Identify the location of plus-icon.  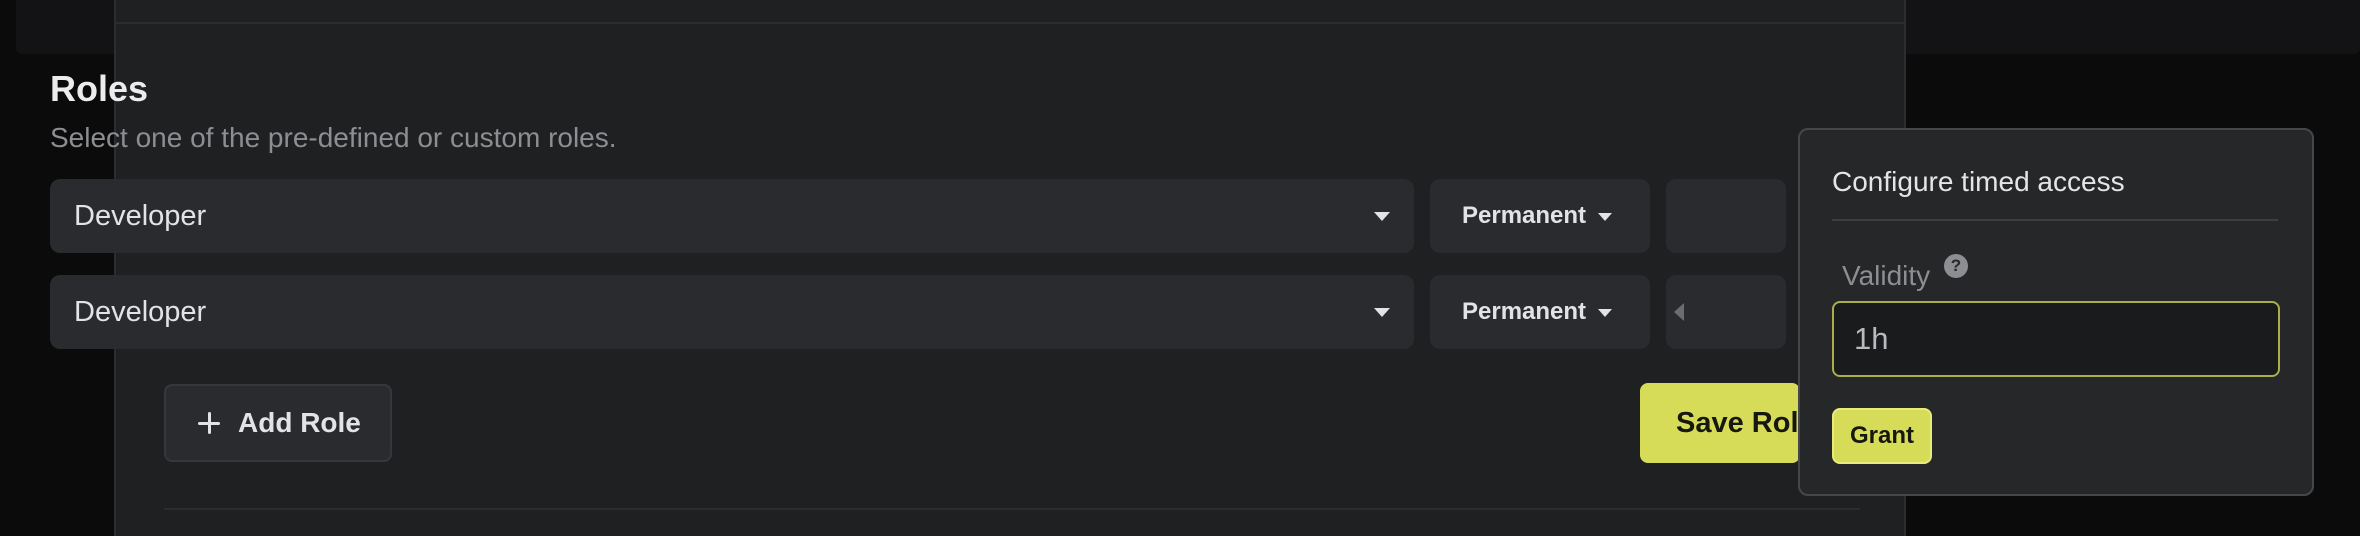
(209, 423).